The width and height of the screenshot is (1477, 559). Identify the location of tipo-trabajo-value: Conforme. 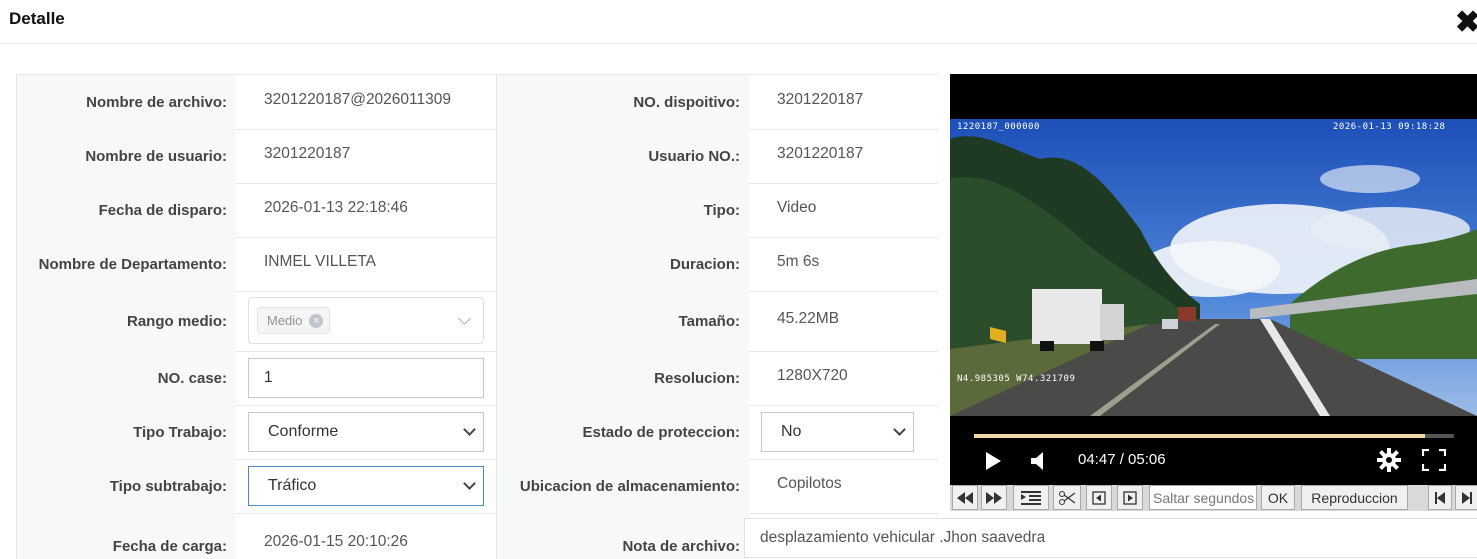
(303, 431).